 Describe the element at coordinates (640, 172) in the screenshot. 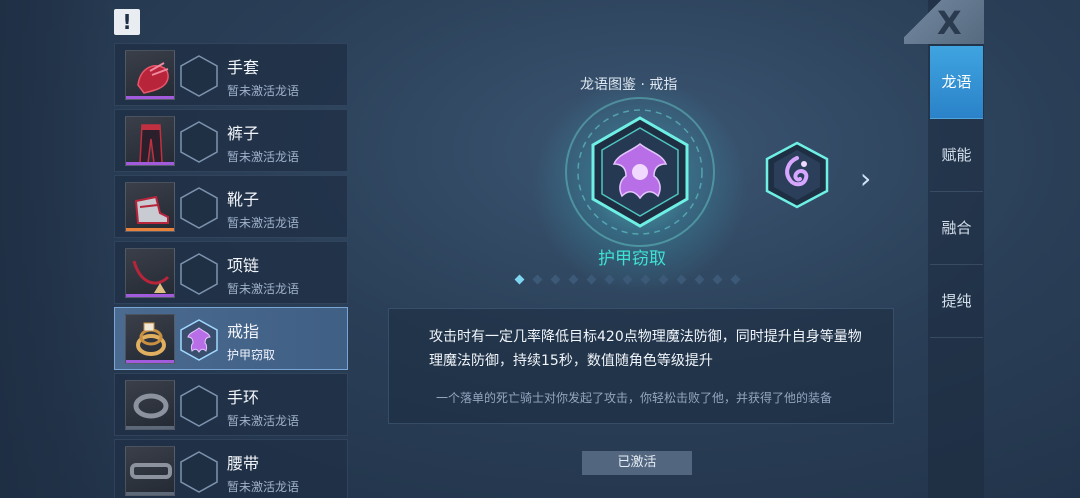

I see `main-skill-emblem` at that location.